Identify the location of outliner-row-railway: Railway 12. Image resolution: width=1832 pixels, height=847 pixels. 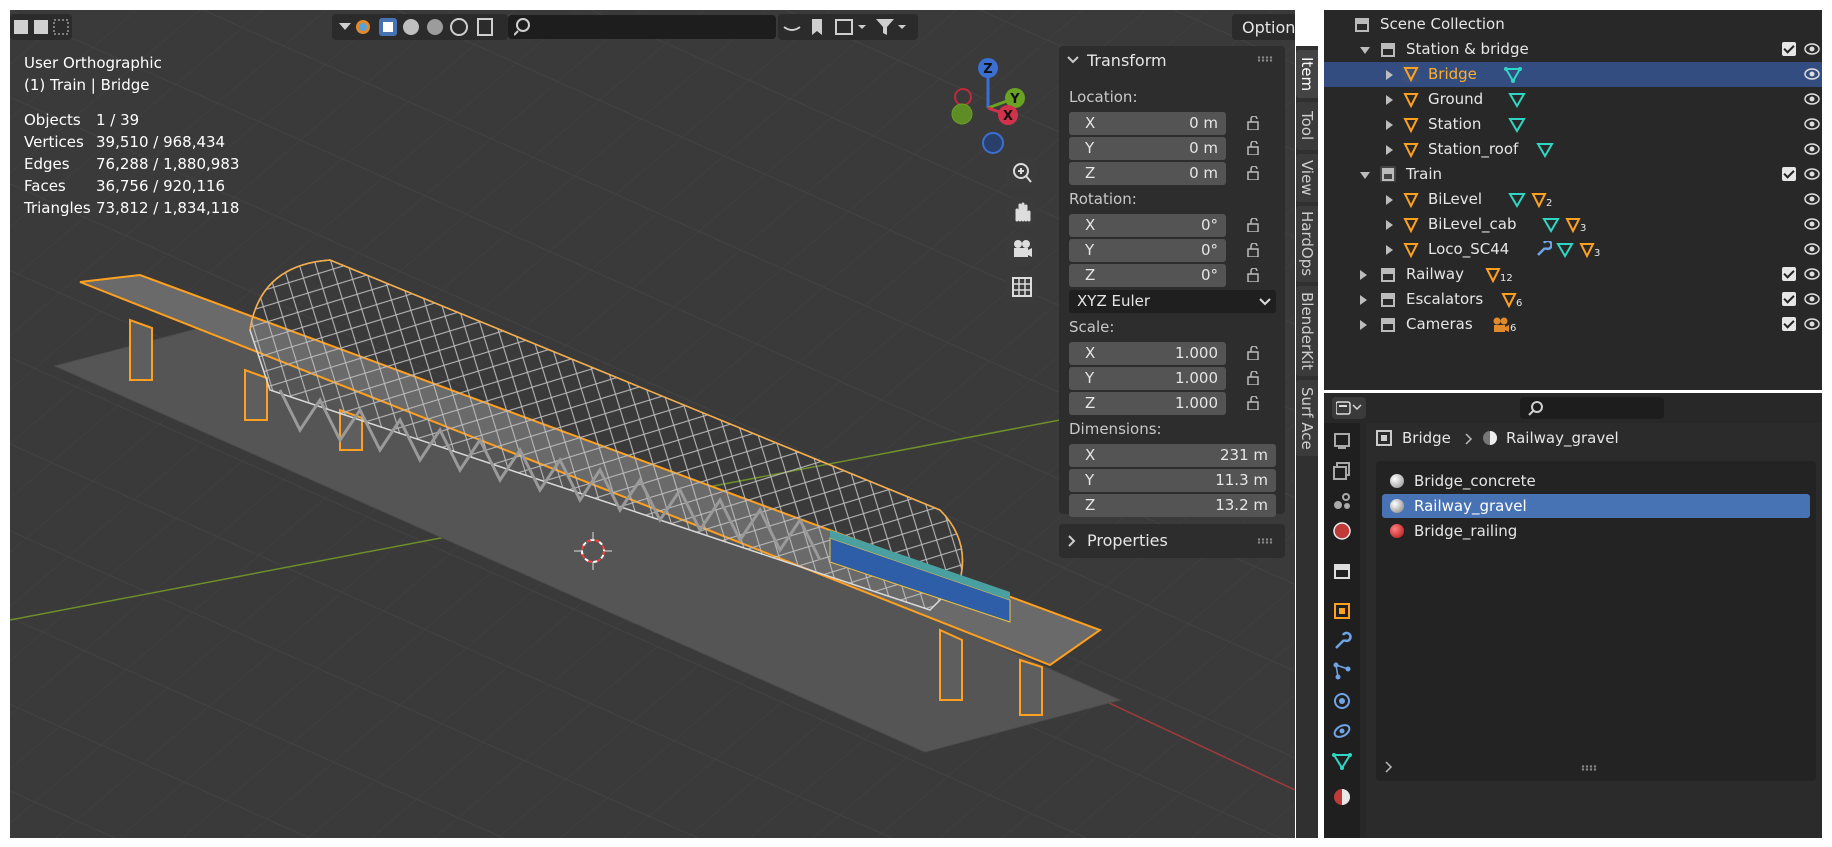
(1573, 274).